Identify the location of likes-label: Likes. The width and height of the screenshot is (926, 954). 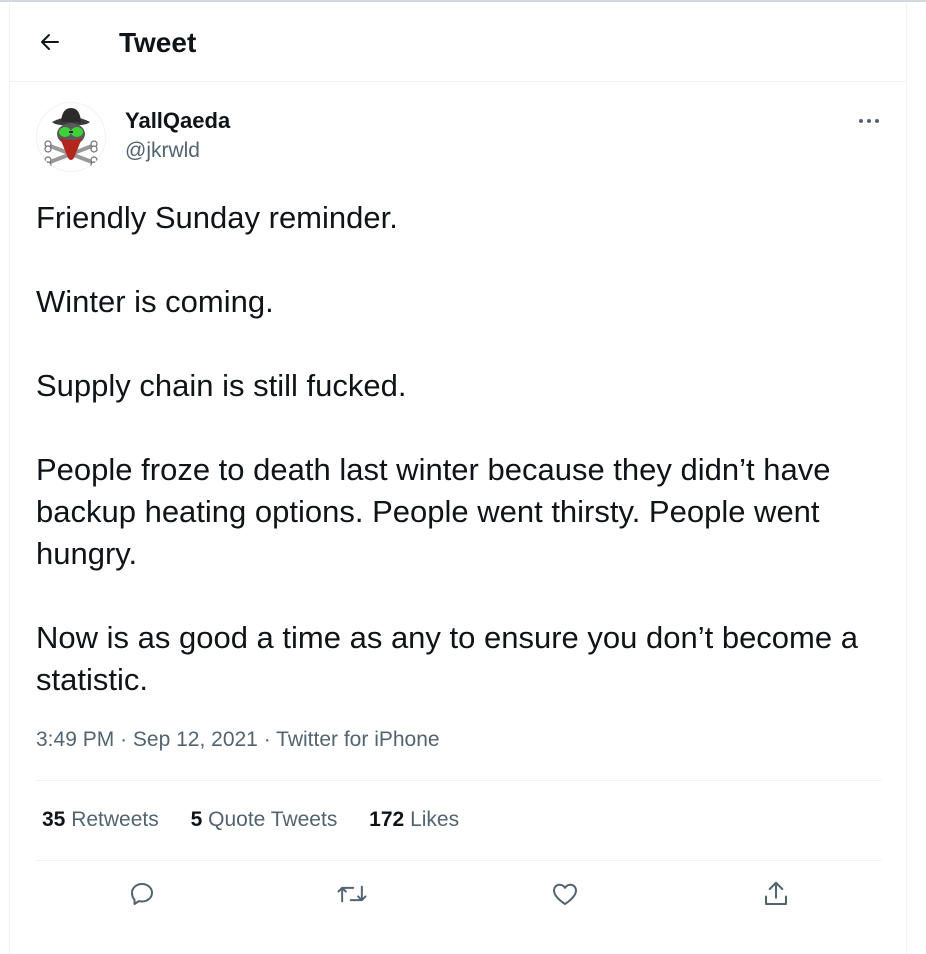
(435, 819).